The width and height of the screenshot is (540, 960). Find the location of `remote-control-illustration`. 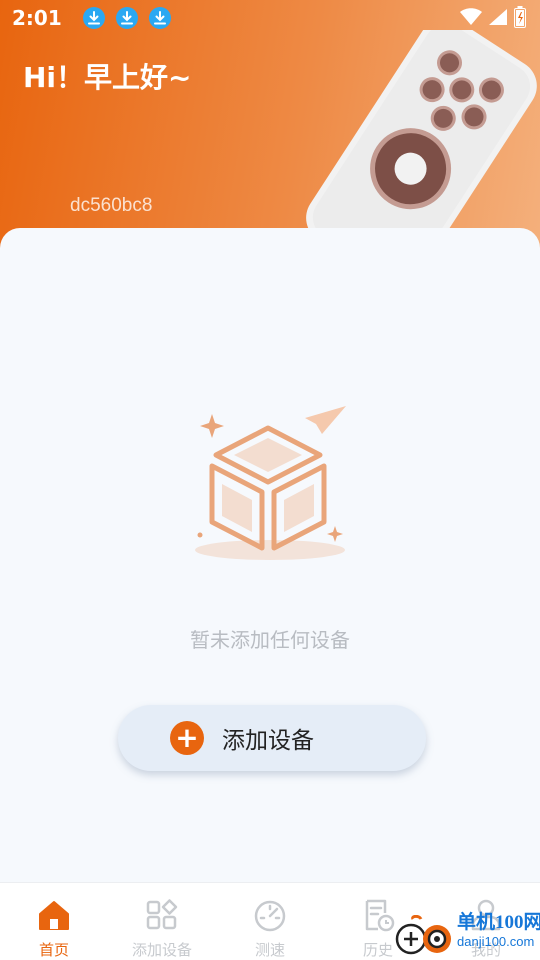

remote-control-illustration is located at coordinates (421, 145).